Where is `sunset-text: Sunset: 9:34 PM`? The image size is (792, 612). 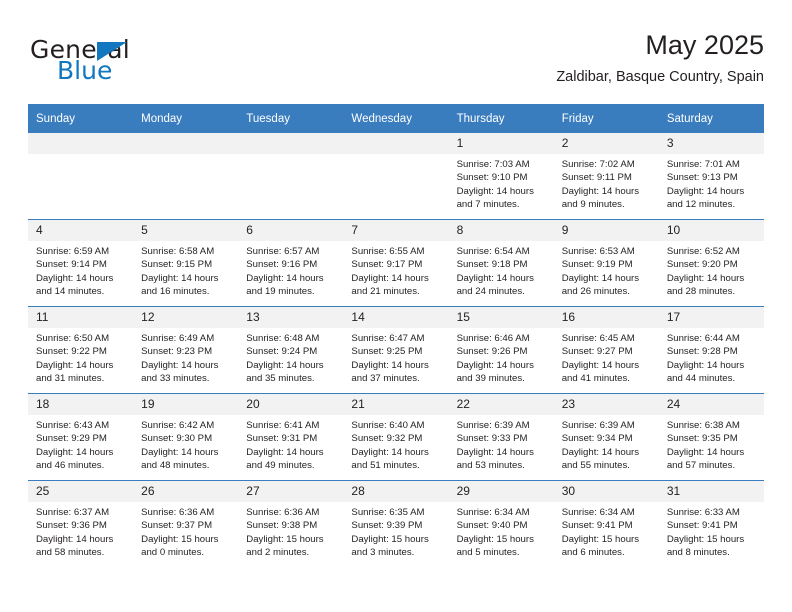
sunset-text: Sunset: 9:34 PM is located at coordinates (597, 439).